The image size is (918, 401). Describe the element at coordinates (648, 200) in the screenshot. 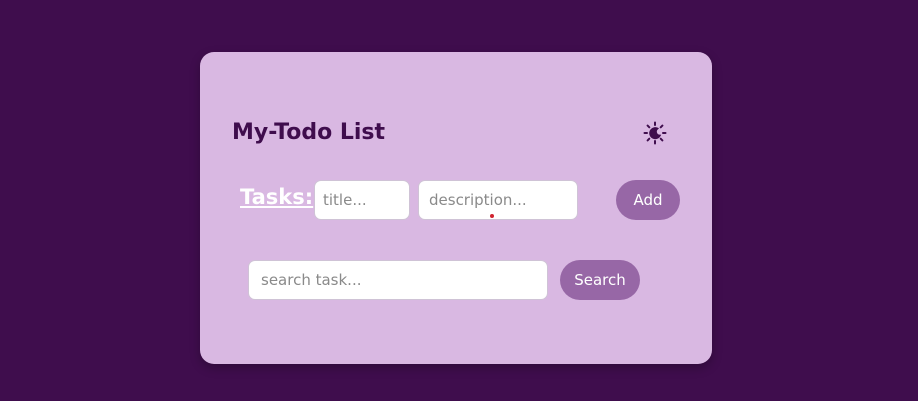

I see `add-task-button: Add` at that location.